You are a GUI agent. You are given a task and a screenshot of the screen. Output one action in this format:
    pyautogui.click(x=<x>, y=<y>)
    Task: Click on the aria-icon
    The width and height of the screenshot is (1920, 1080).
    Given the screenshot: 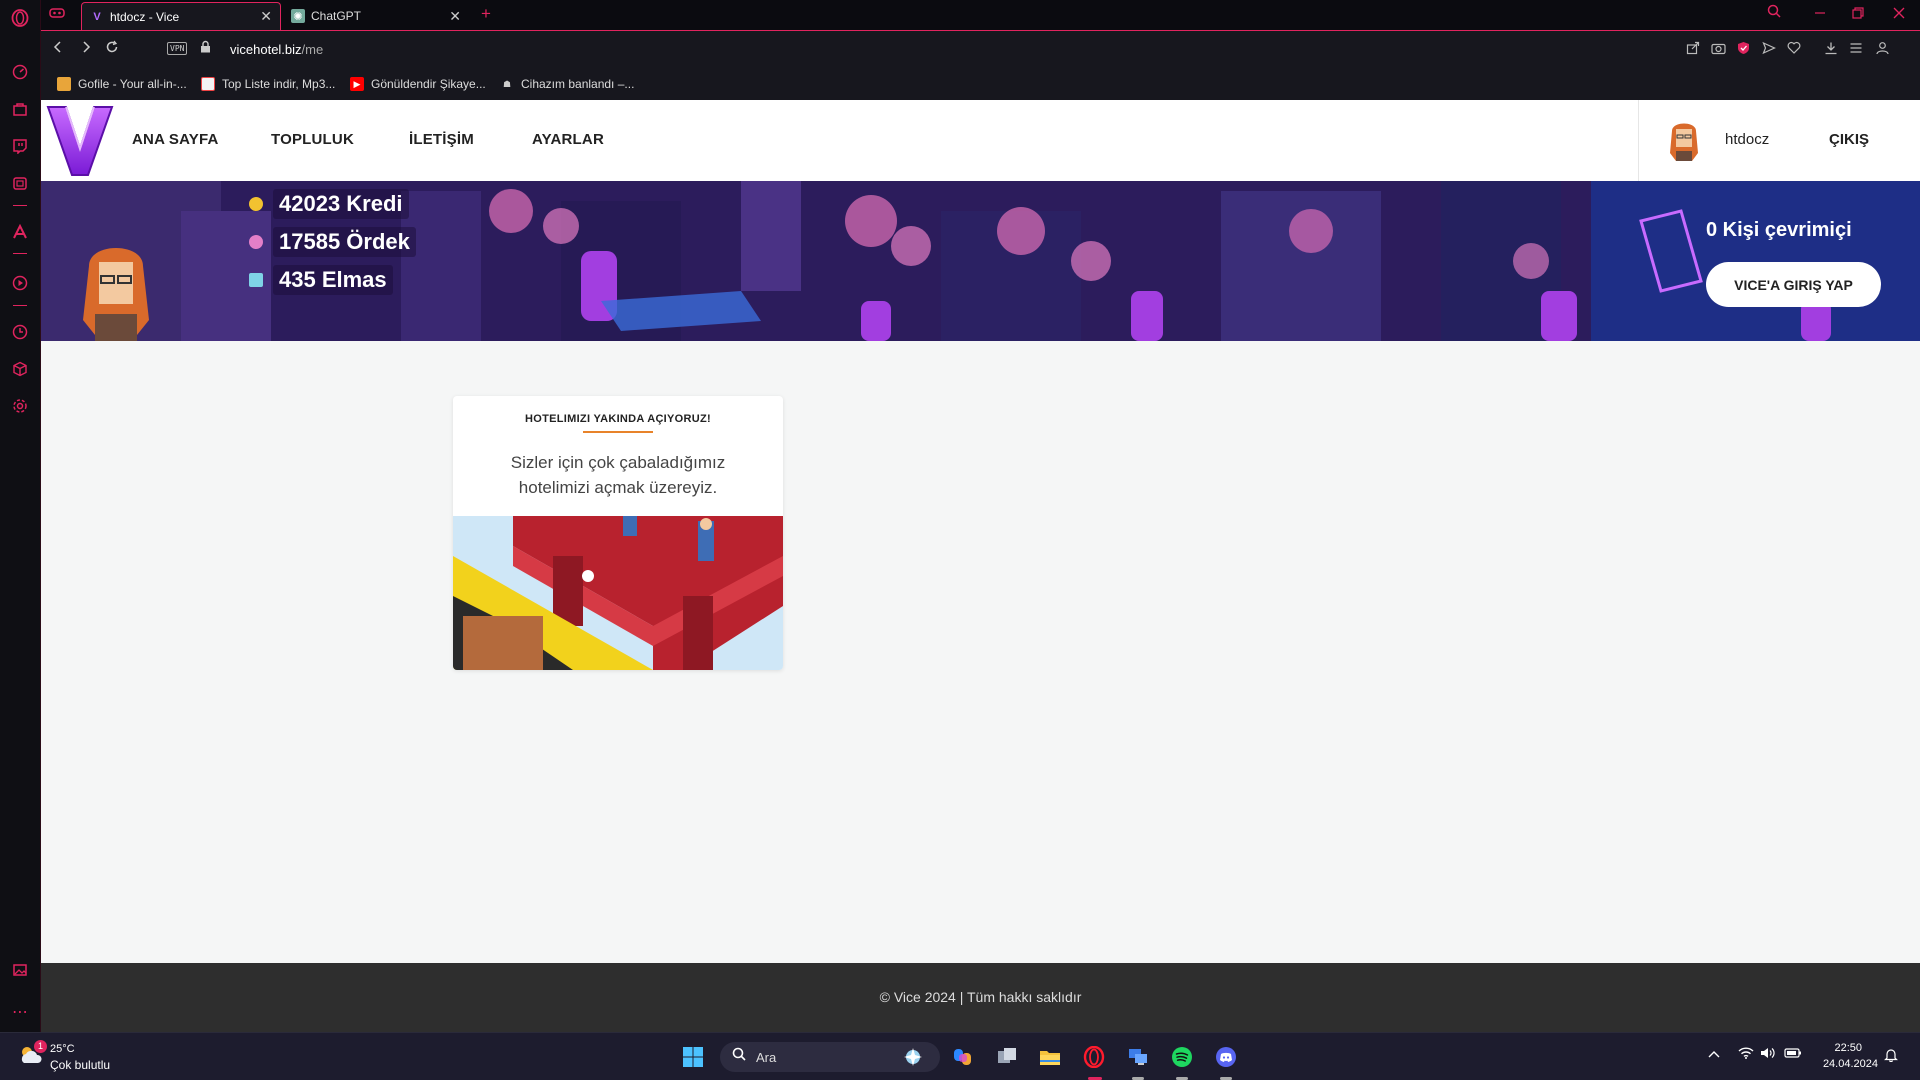 What is the action you would take?
    pyautogui.click(x=20, y=232)
    